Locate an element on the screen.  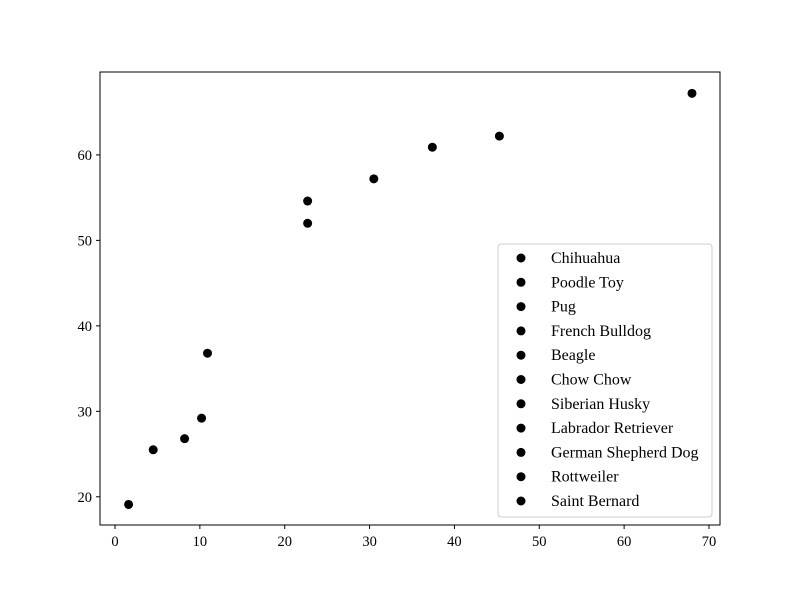
x-tick-label: 50 is located at coordinates (539, 542).